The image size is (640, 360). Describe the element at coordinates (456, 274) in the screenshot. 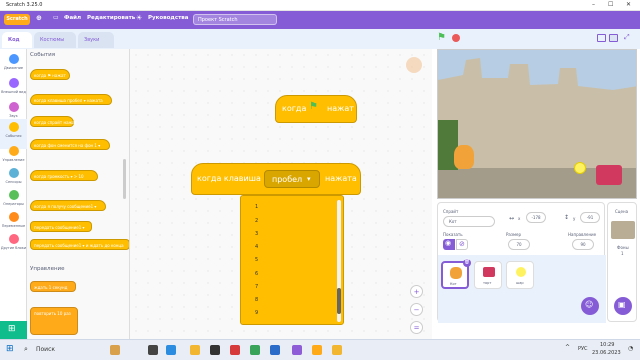

I see `sprite-thumb-cat: Кот 🗑` at that location.